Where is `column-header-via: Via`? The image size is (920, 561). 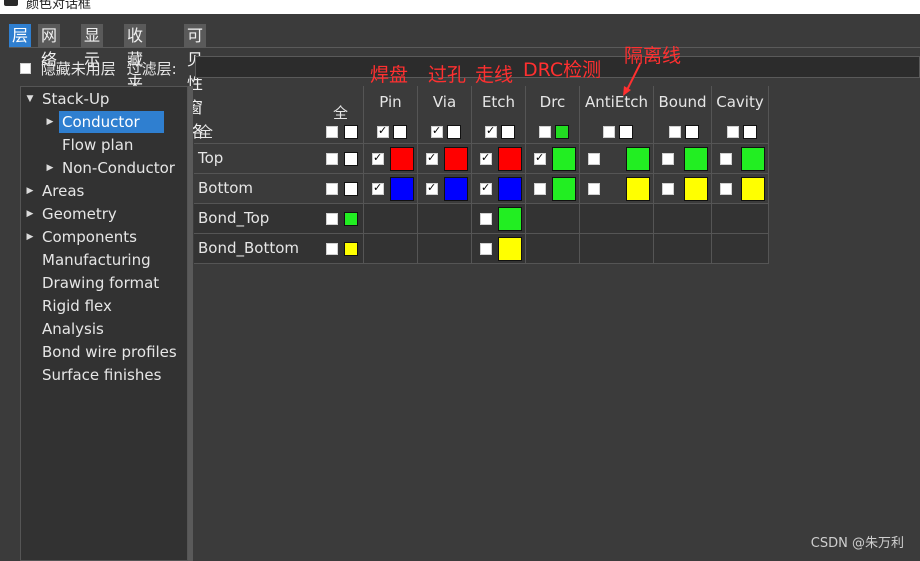
column-header-via: Via is located at coordinates (445, 114).